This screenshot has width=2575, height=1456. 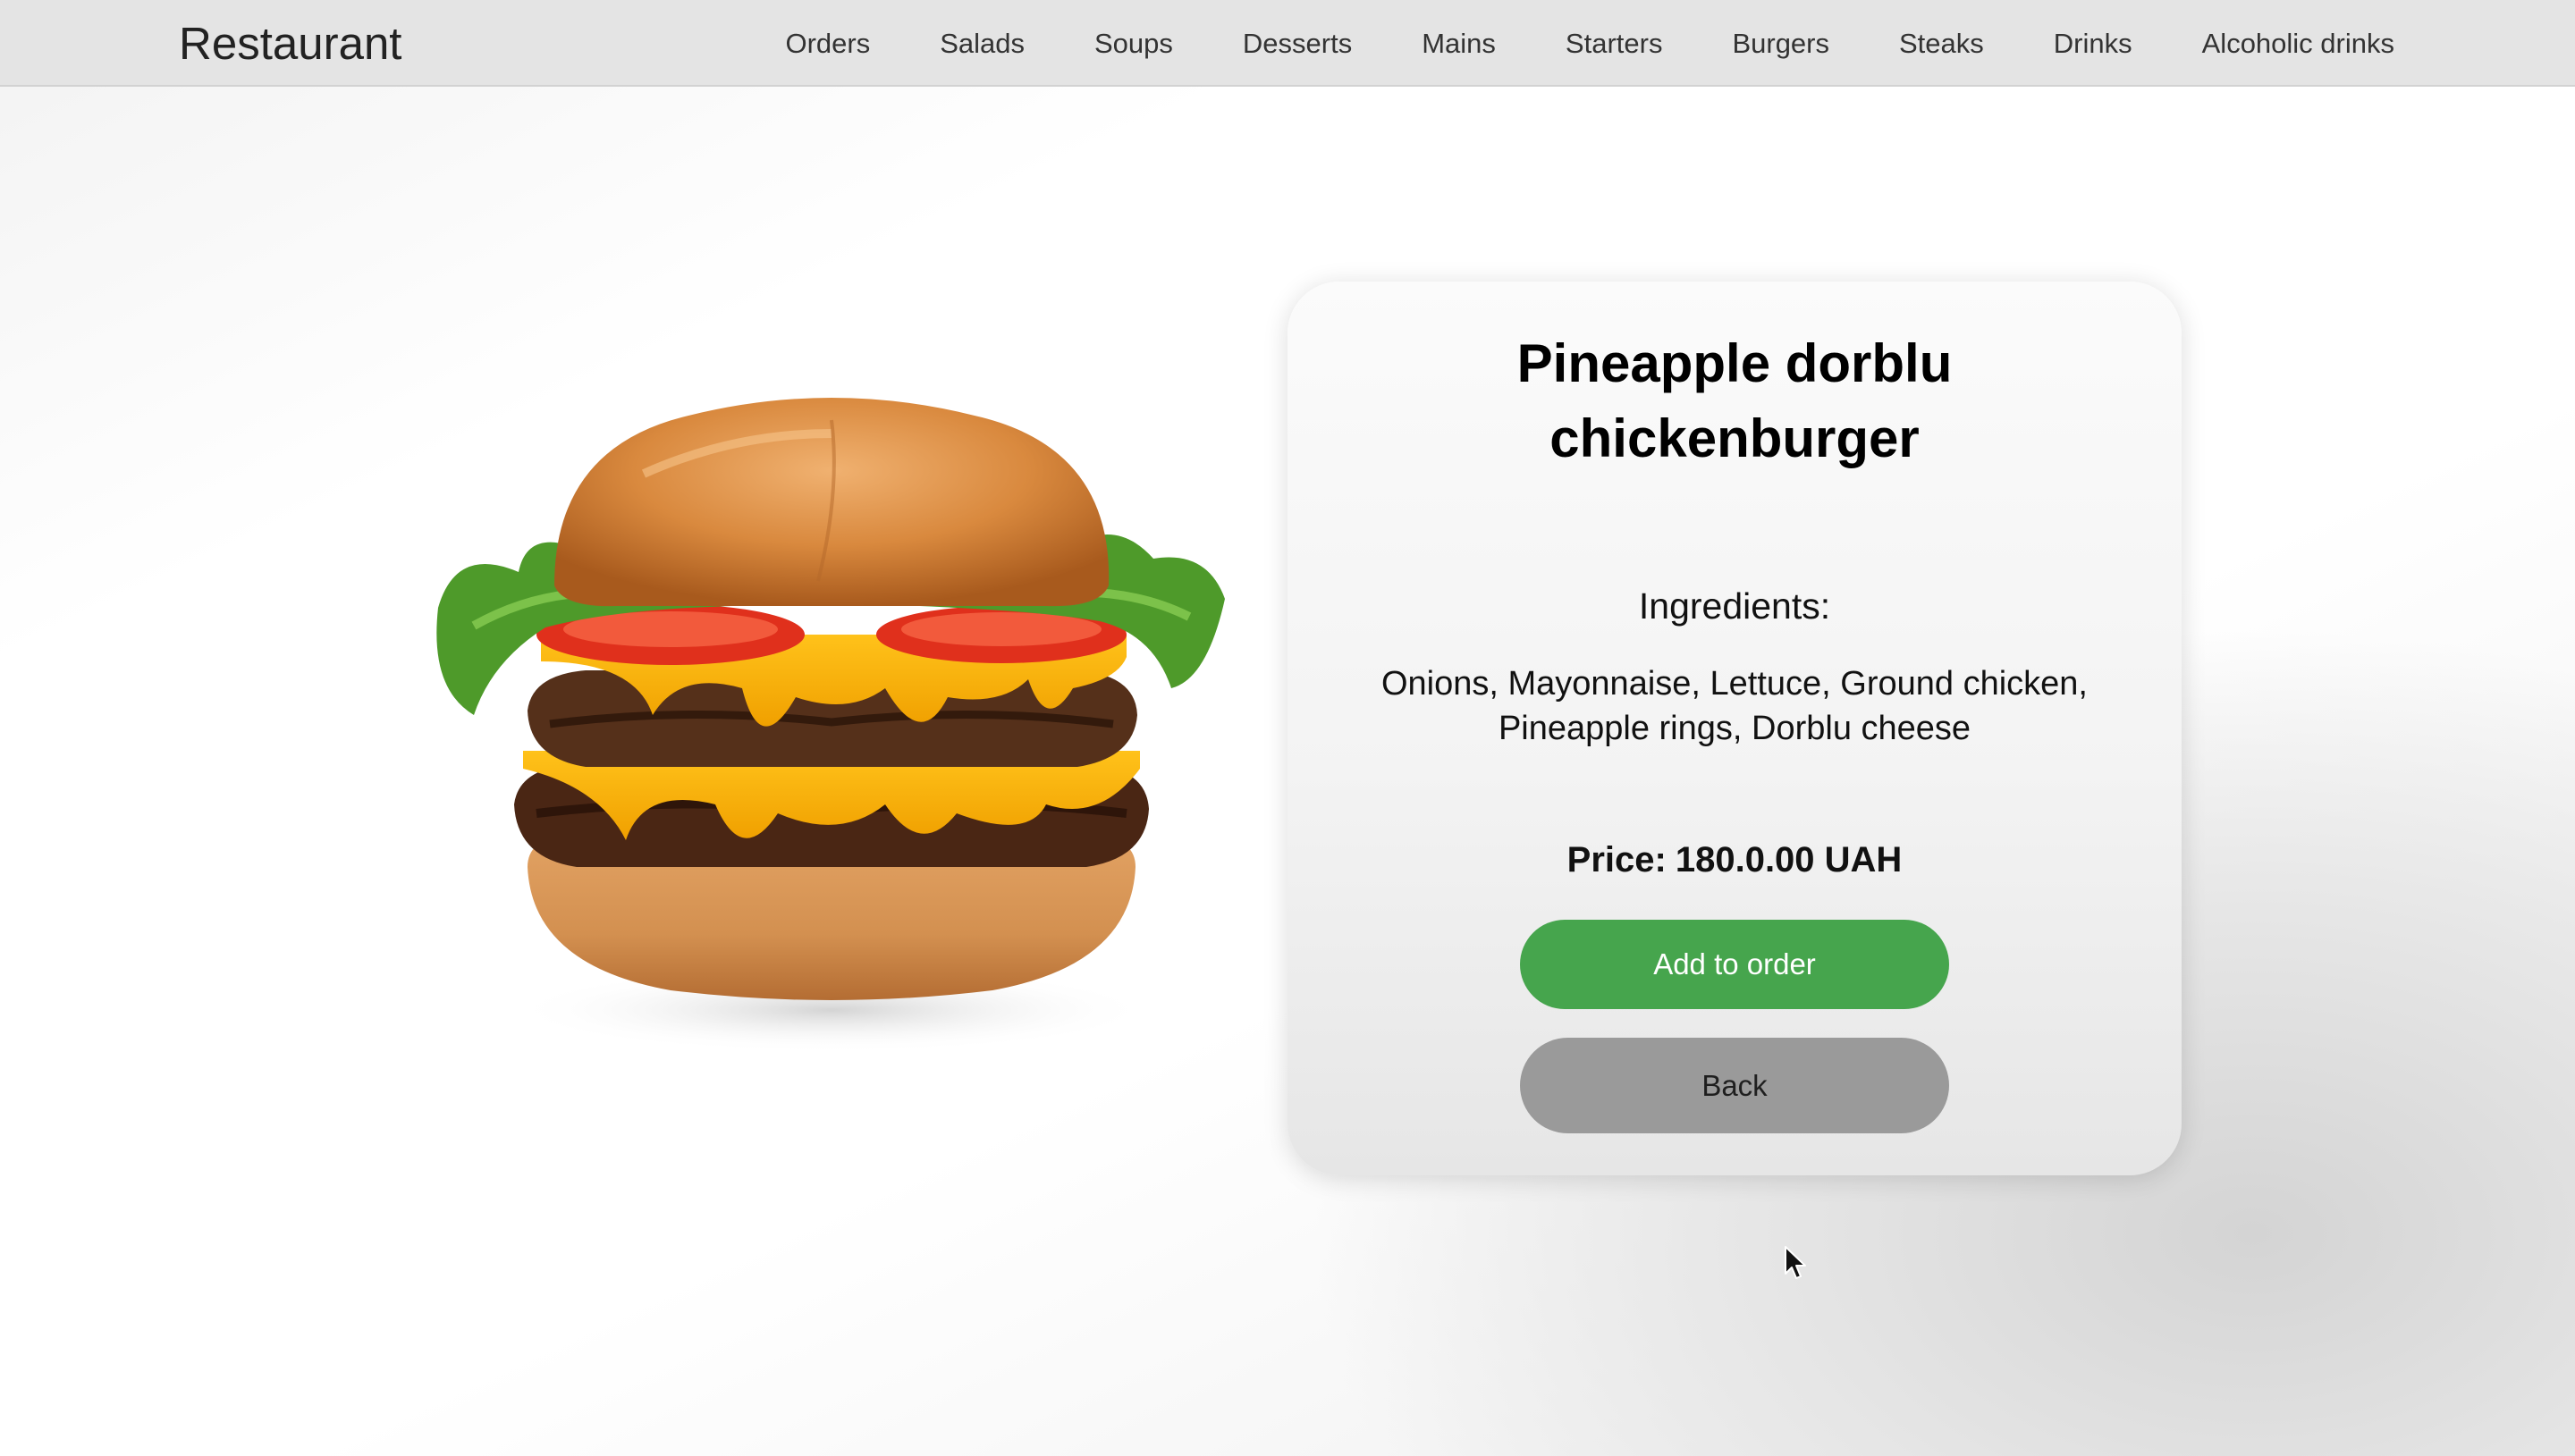 I want to click on nav-link-burgers: Burgers, so click(x=1780, y=44).